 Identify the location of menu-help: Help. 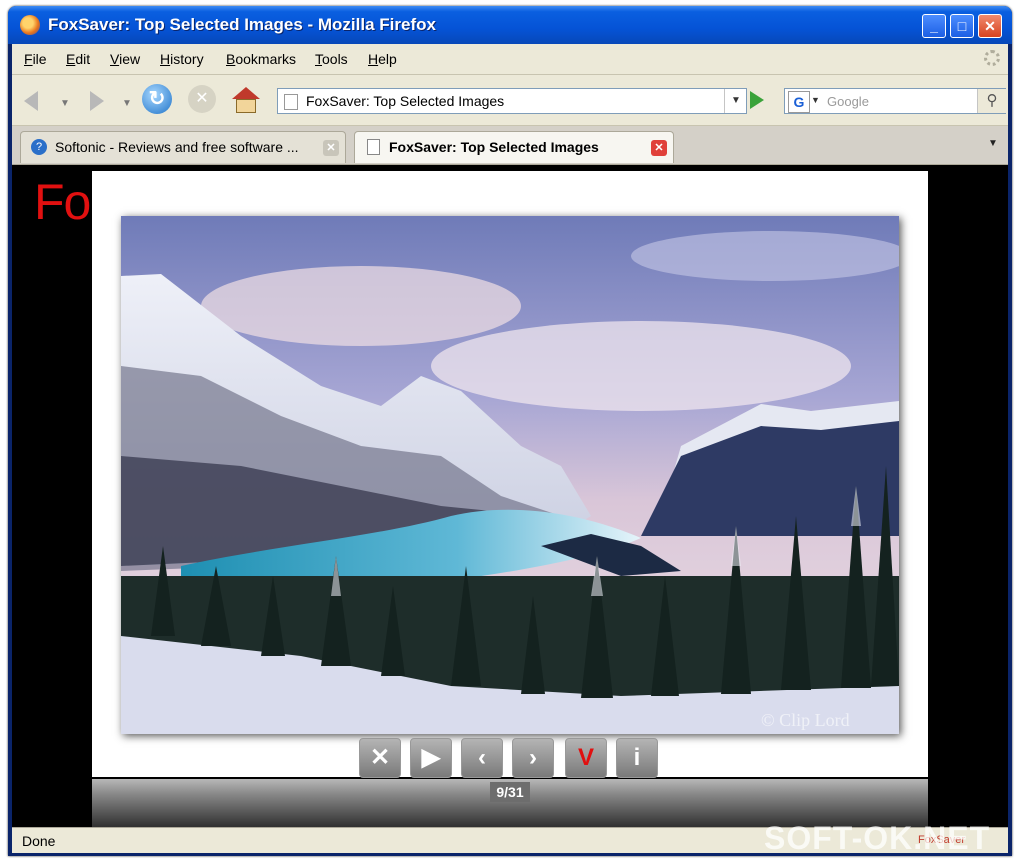
(382, 59).